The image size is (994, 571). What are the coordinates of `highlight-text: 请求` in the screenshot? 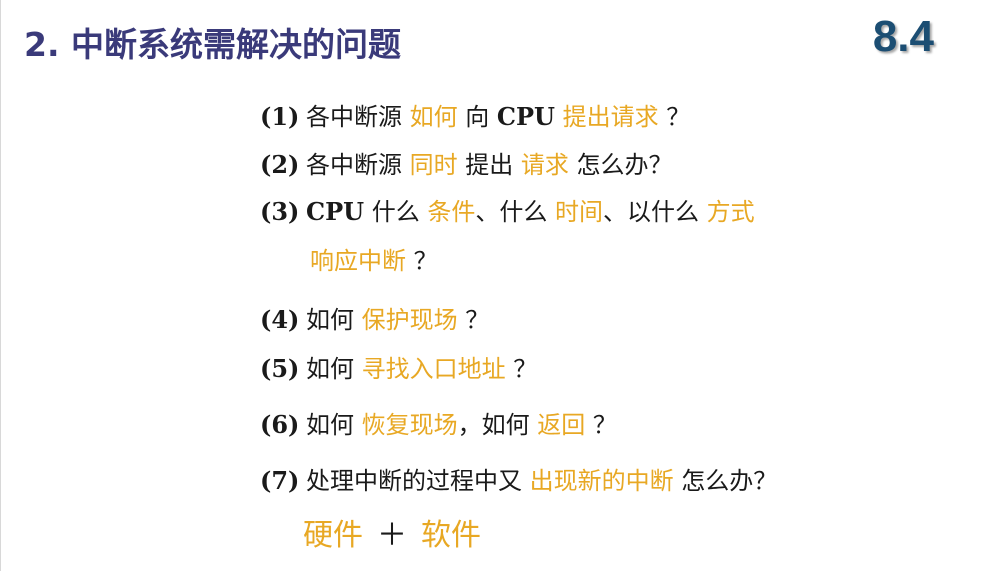 It's located at (544, 165).